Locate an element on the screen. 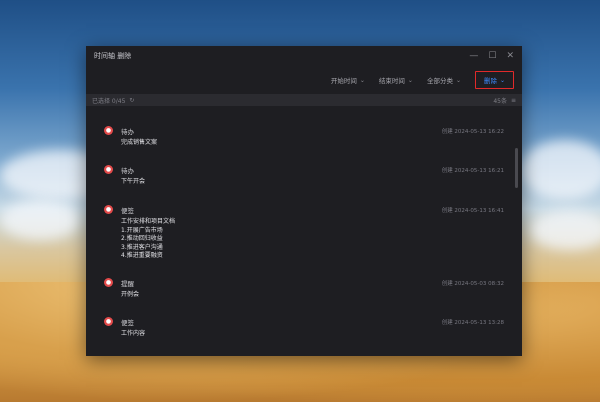  item-timestamp: 创建 2024-05-13 13:28 is located at coordinates (472, 323).